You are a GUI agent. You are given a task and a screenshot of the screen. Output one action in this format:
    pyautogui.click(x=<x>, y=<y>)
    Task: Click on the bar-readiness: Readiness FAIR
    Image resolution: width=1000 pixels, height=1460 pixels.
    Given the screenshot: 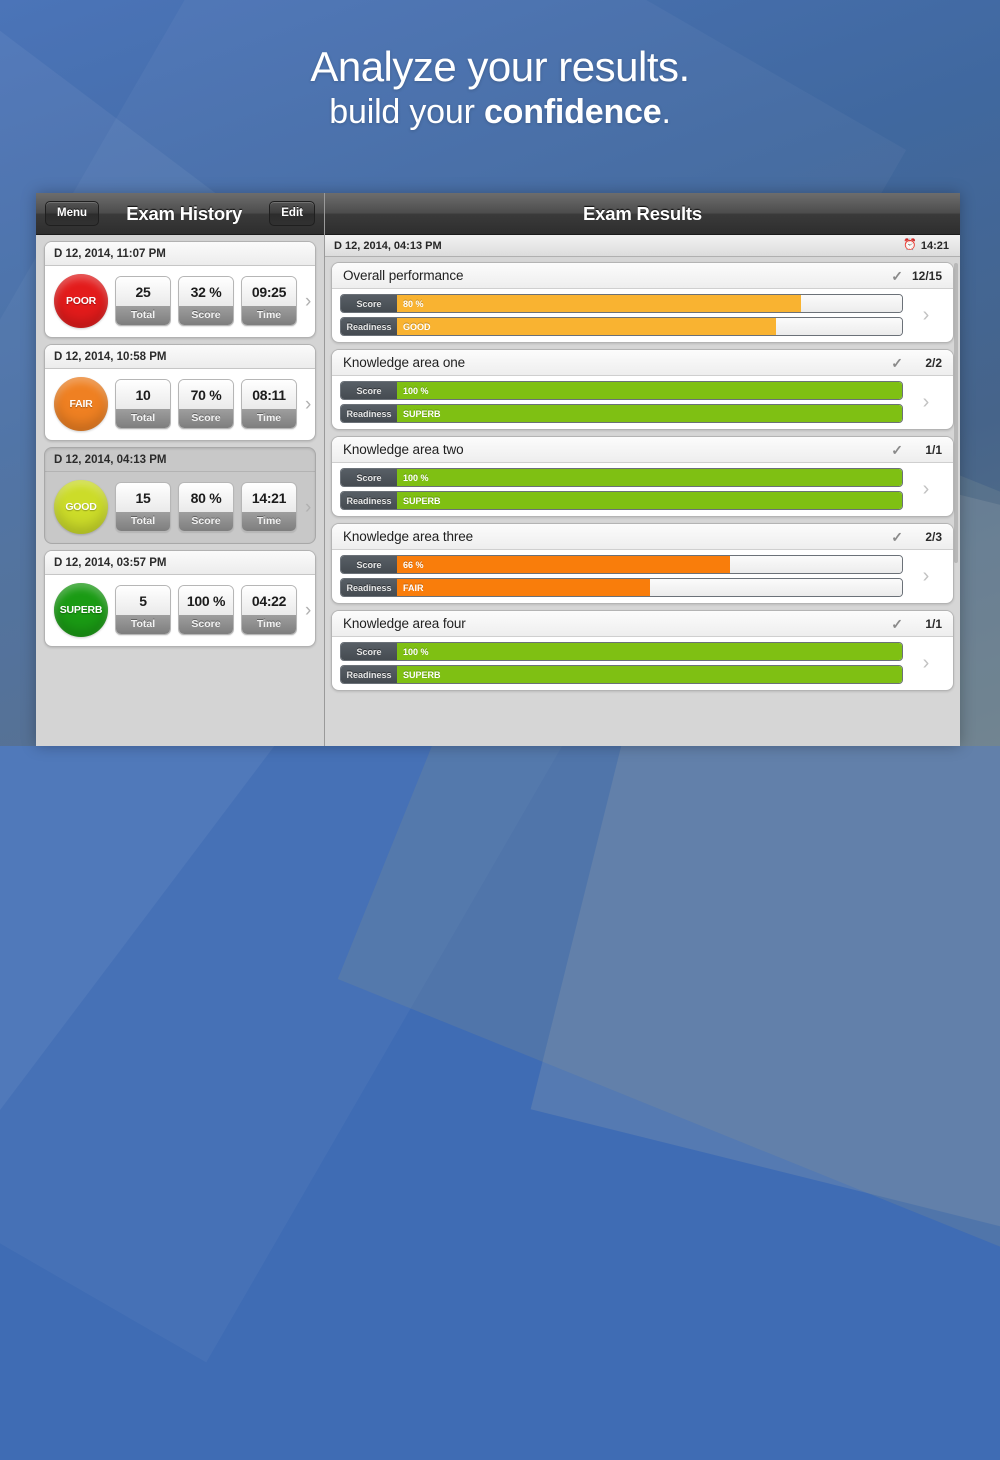 What is the action you would take?
    pyautogui.click(x=621, y=587)
    